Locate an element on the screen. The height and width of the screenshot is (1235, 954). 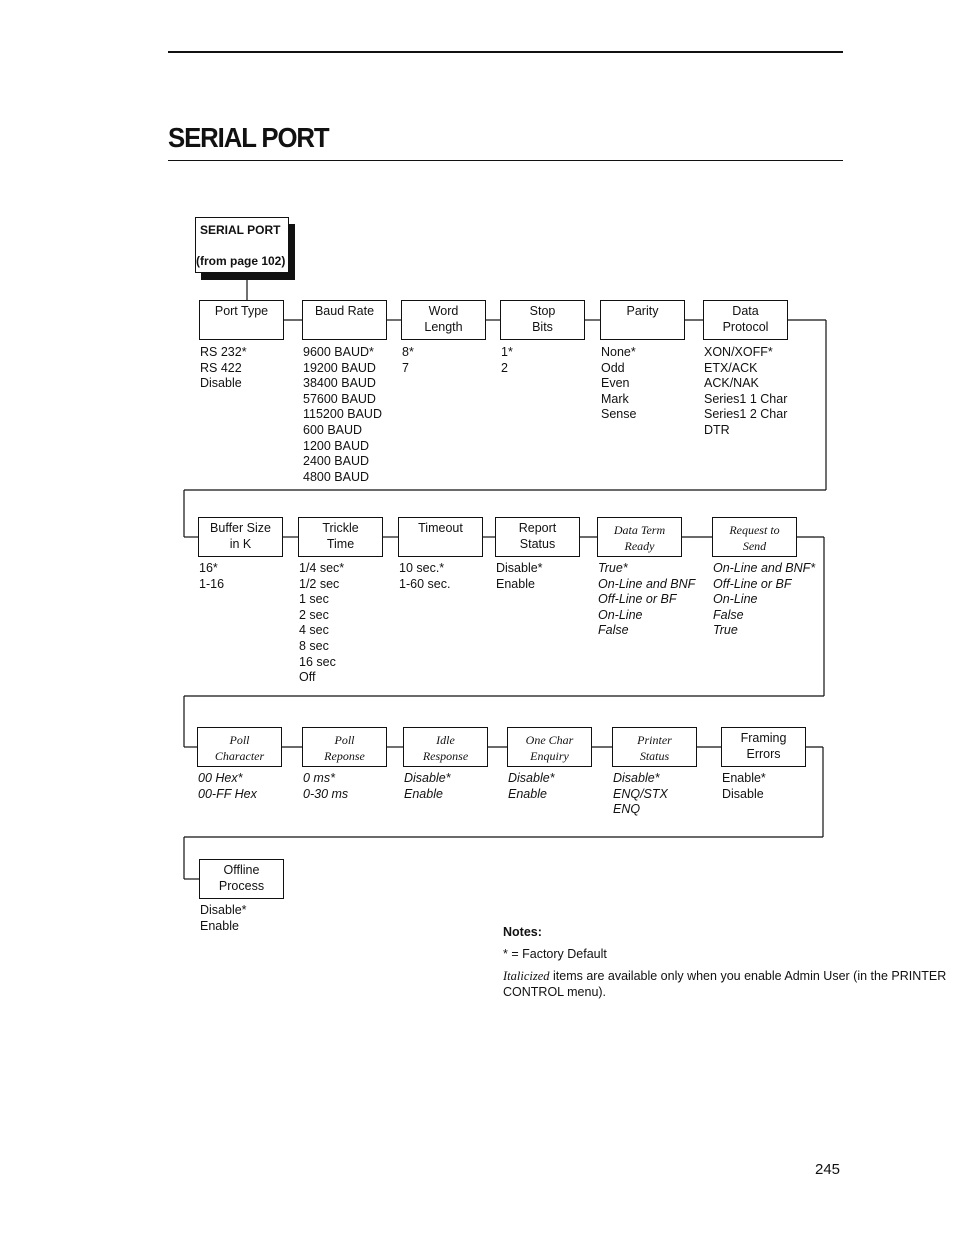
option-item: On-Line and BNF is located at coordinates (647, 583).